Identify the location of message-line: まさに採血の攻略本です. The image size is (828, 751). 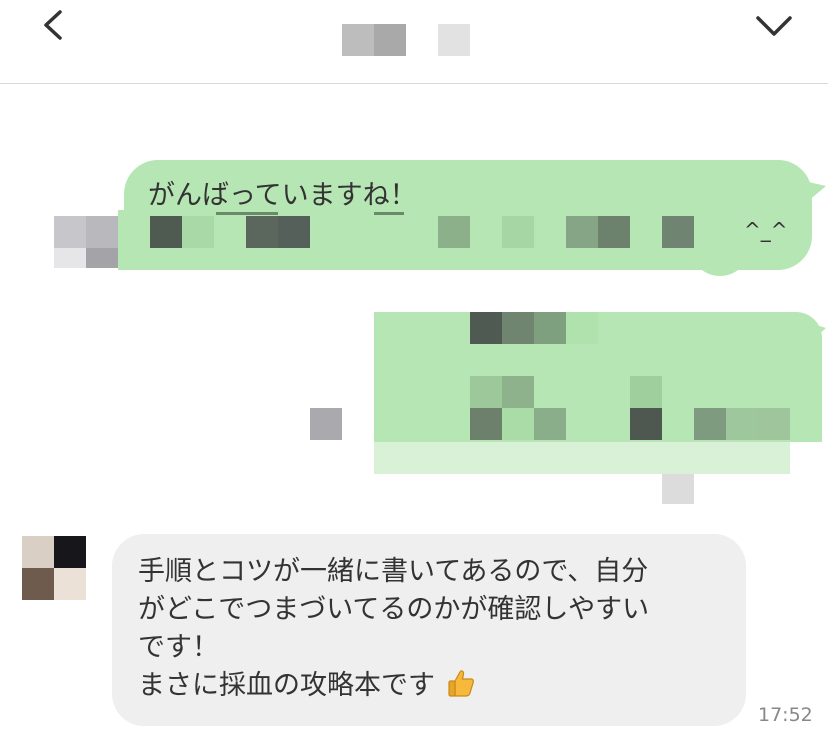
(286, 685).